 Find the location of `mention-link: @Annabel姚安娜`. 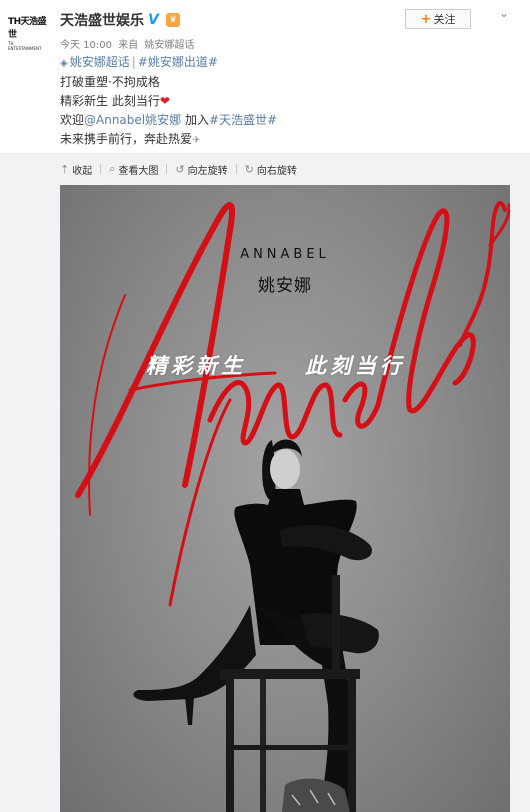

mention-link: @Annabel姚安娜 is located at coordinates (132, 120).